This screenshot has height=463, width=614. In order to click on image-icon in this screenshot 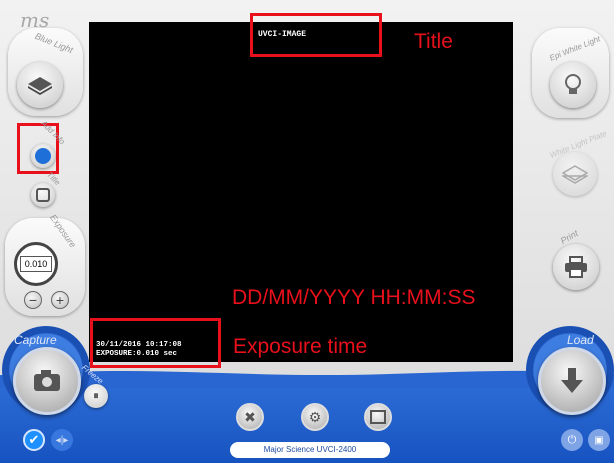, I will do `click(378, 417)`.